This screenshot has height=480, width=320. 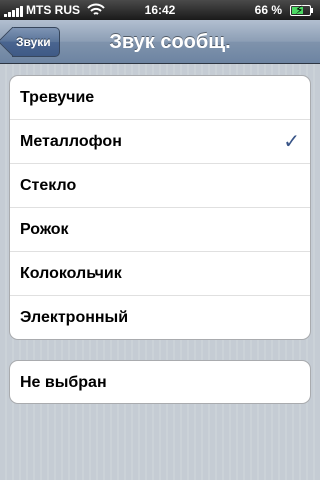 I want to click on list-item-label: Тревучие, so click(x=57, y=97).